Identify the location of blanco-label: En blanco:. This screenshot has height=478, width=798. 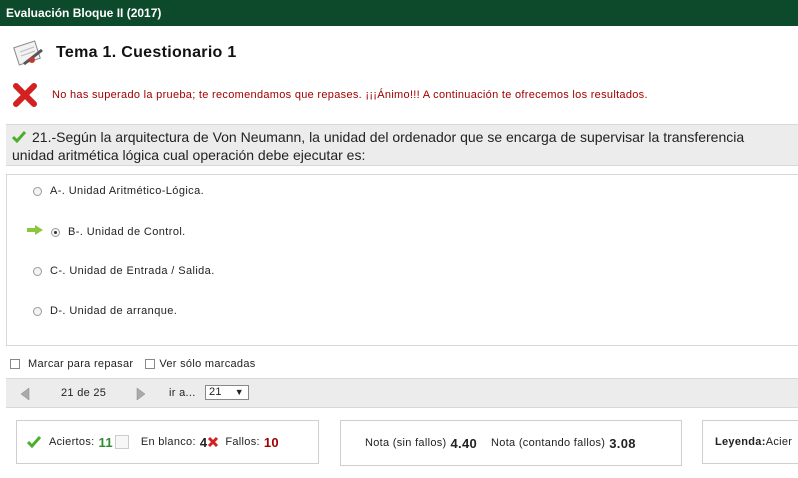
(168, 442).